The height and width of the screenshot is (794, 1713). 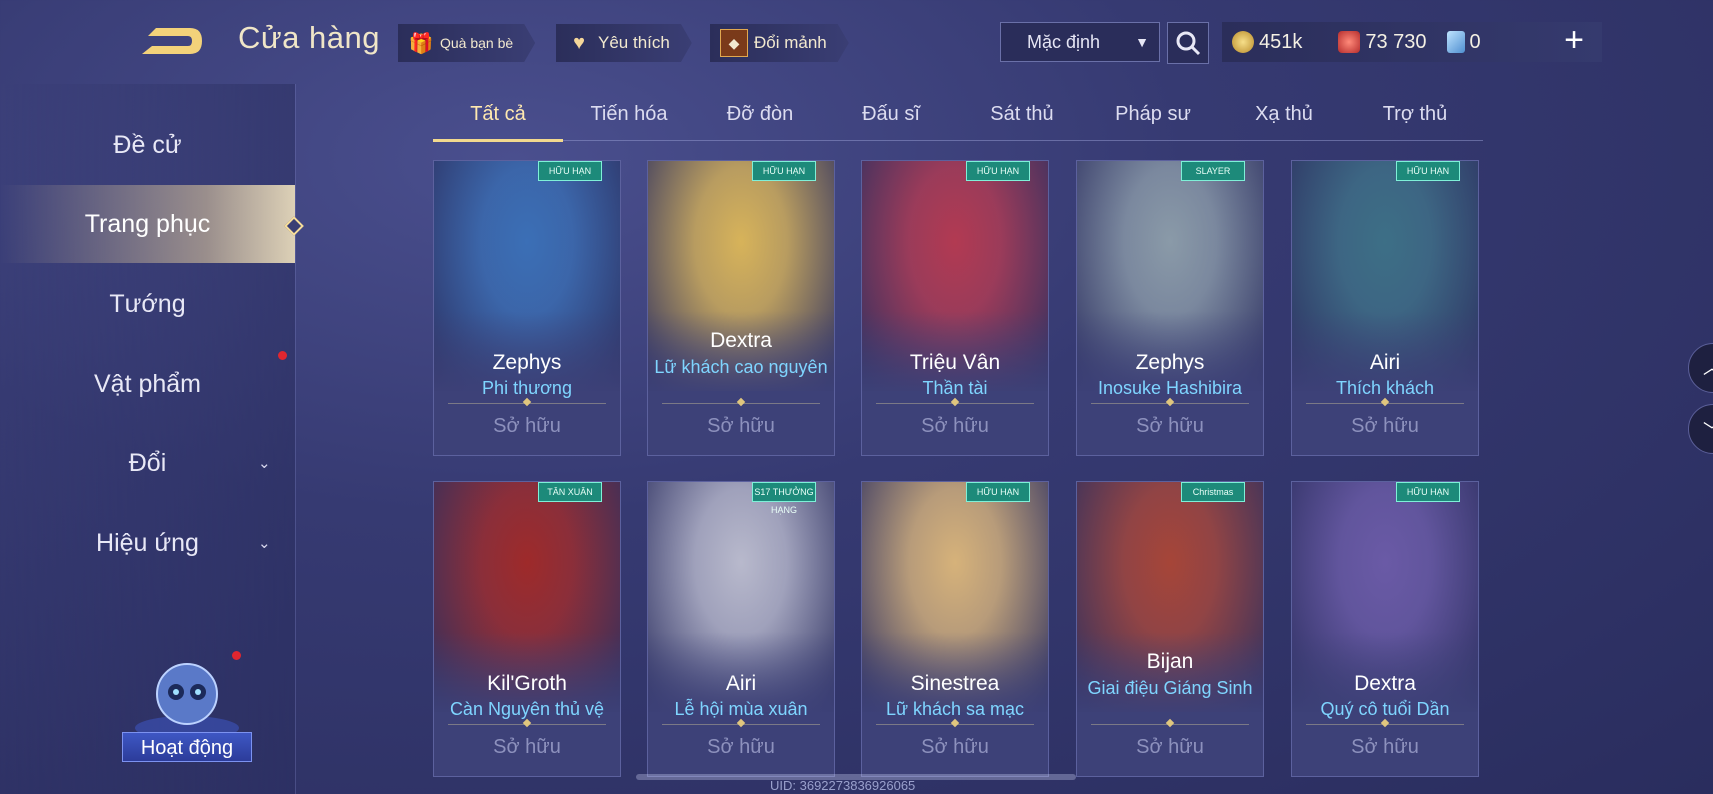 What do you see at coordinates (1281, 41) in the screenshot?
I see `gold-amount: 451k` at bounding box center [1281, 41].